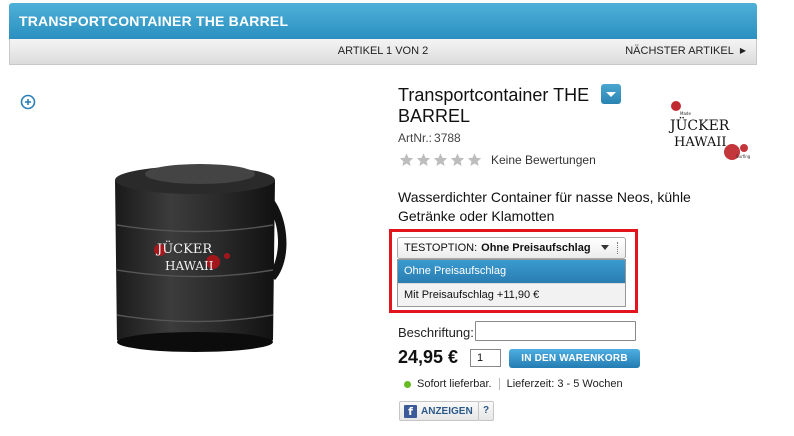 Image resolution: width=794 pixels, height=436 pixels. What do you see at coordinates (679, 51) in the screenshot?
I see `next-article-label: NÄCHSTER ARTIKEL` at bounding box center [679, 51].